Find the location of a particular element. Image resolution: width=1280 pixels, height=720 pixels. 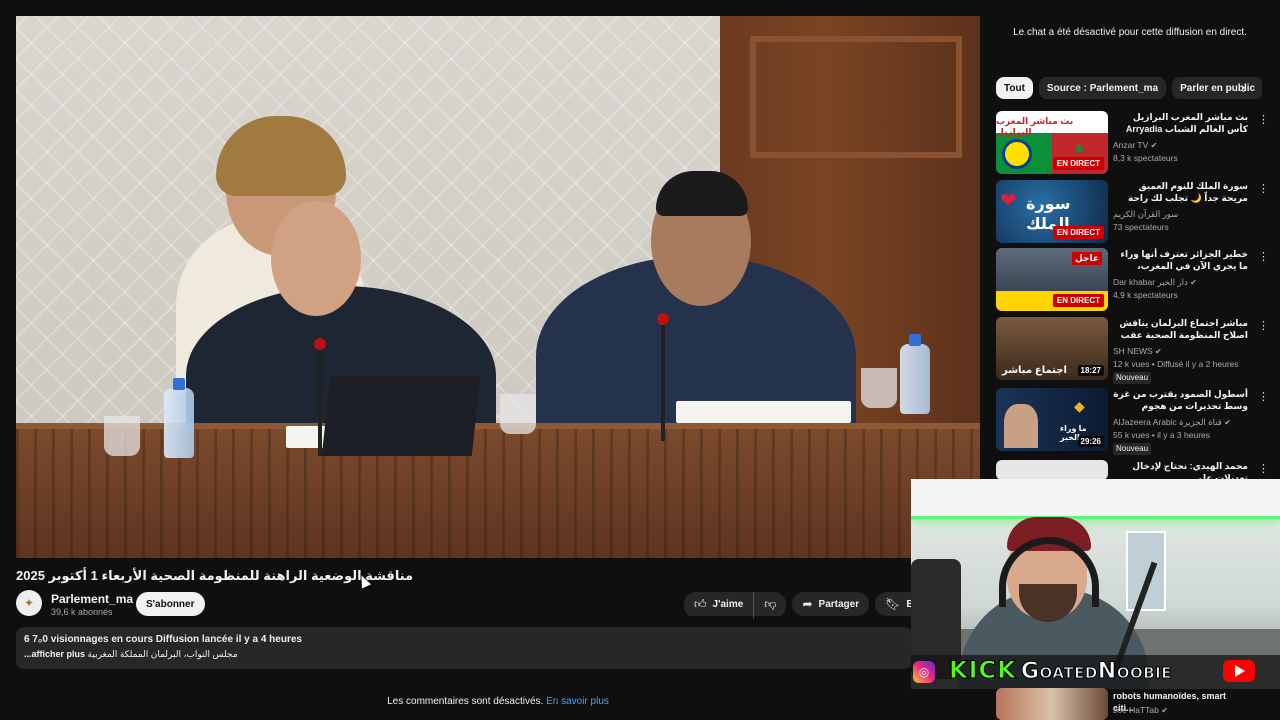

streamer-handle: GoatedNoobie is located at coordinates (1096, 672).